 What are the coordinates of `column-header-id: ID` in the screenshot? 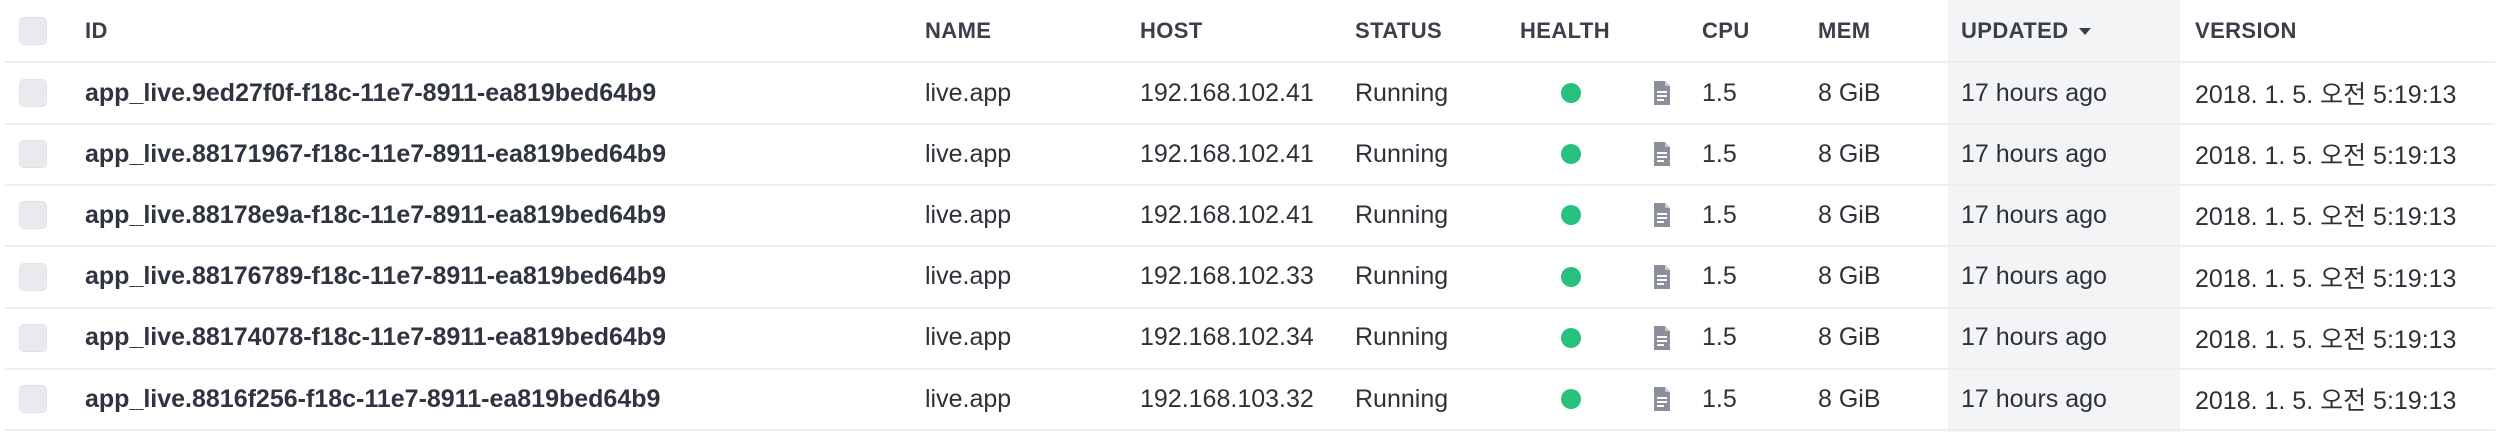 It's located at (96, 30).